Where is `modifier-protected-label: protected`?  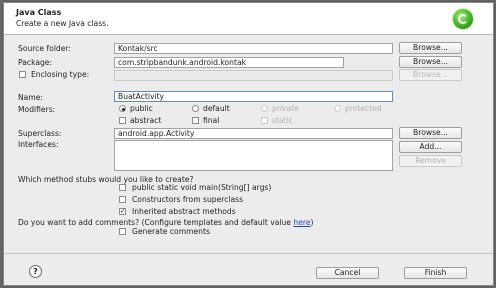 modifier-protected-label: protected is located at coordinates (363, 108).